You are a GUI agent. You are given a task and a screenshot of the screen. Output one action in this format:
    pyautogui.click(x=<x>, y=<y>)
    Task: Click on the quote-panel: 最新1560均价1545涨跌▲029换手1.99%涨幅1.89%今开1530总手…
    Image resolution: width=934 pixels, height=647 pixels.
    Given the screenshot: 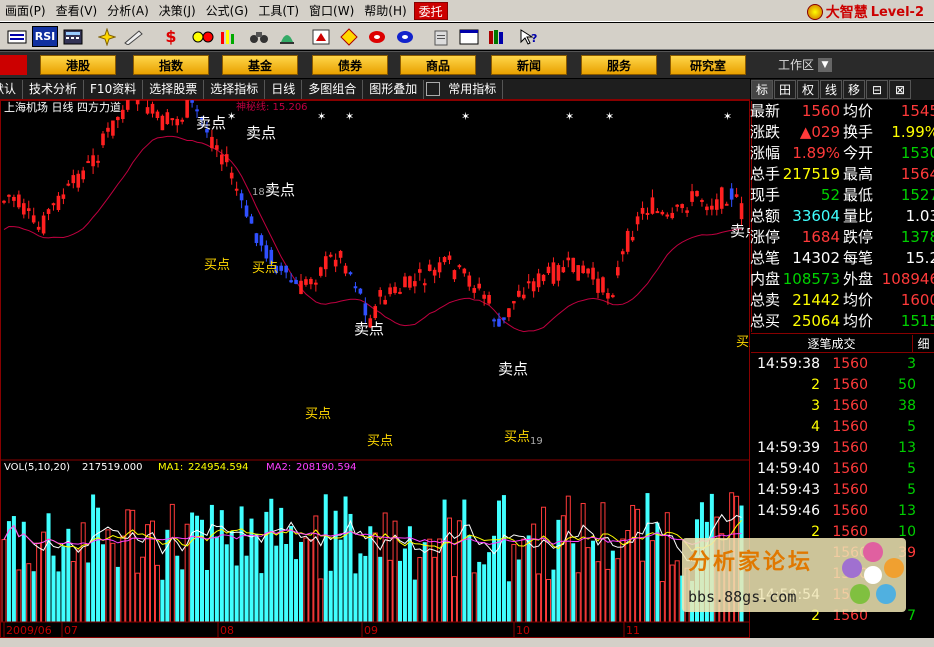 What is the action you would take?
    pyautogui.click(x=842, y=216)
    